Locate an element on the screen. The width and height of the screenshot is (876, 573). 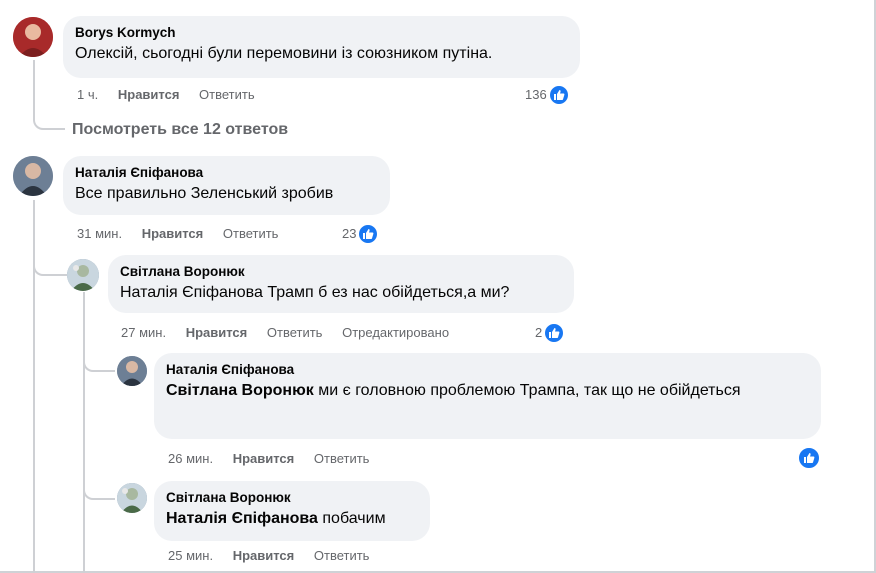
comment-text: Все правильно Зеленський зробив is located at coordinates (204, 193).